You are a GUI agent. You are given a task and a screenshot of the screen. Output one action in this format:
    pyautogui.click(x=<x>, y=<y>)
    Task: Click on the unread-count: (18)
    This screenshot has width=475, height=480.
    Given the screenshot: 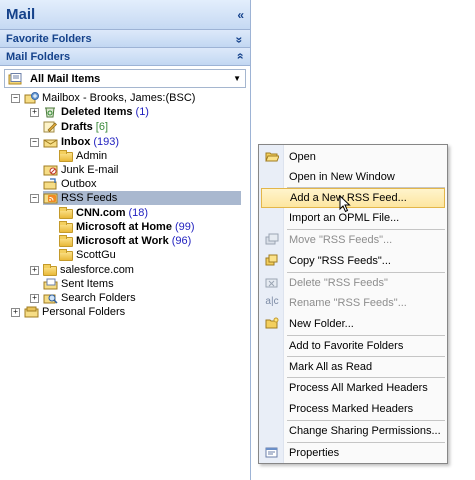 What is the action you would take?
    pyautogui.click(x=138, y=213)
    